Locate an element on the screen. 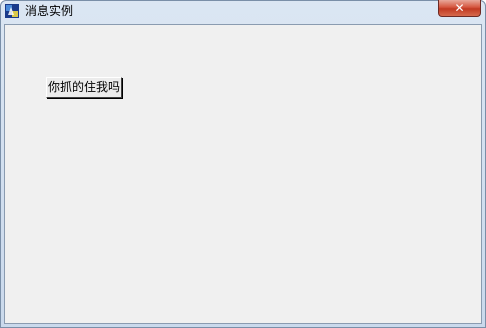  close-button: ✕ is located at coordinates (459, 8).